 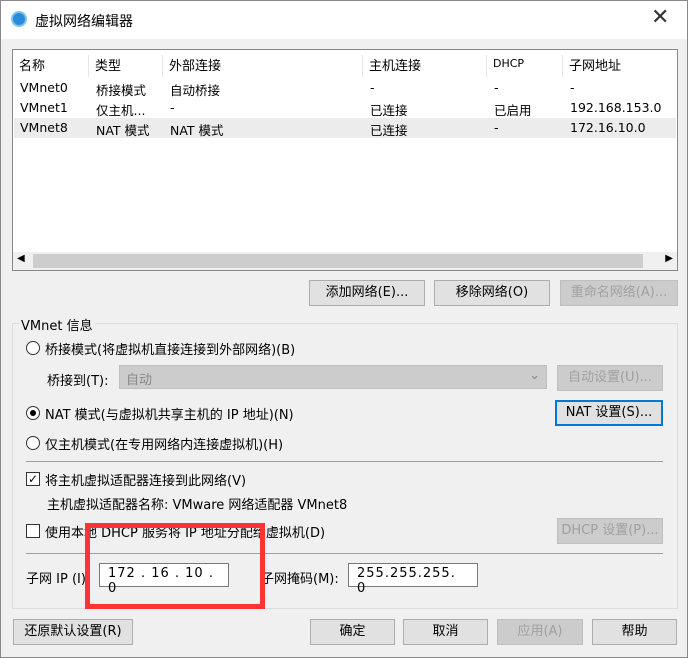 I want to click on bridge-label: 桥接模式(将虚拟机直接连接到外部网络)(B), so click(x=170, y=348).